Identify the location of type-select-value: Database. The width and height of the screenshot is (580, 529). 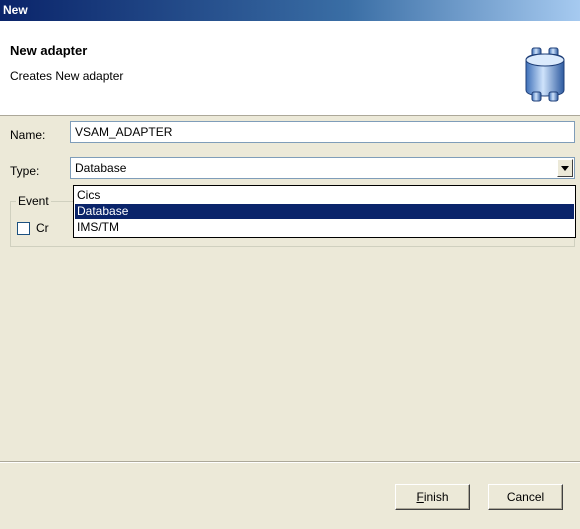
(101, 168).